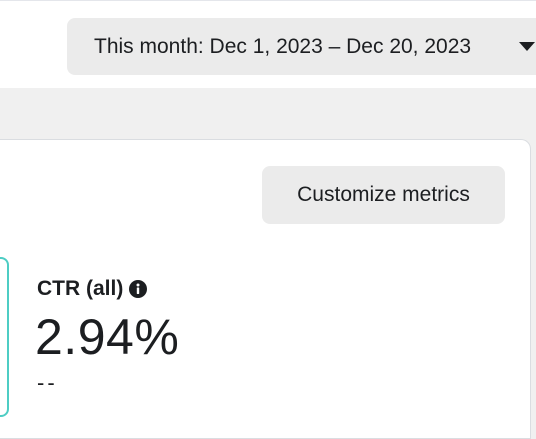  Describe the element at coordinates (383, 195) in the screenshot. I see `customize-metrics-button: Customize metrics` at that location.